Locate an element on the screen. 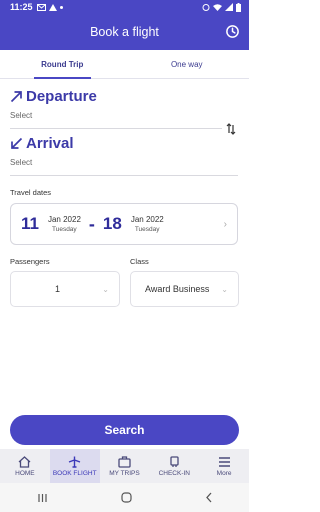 Image resolution: width=320 pixels, height=512 pixels. end-date-detail: Jan 2022 Tuesday is located at coordinates (147, 224).